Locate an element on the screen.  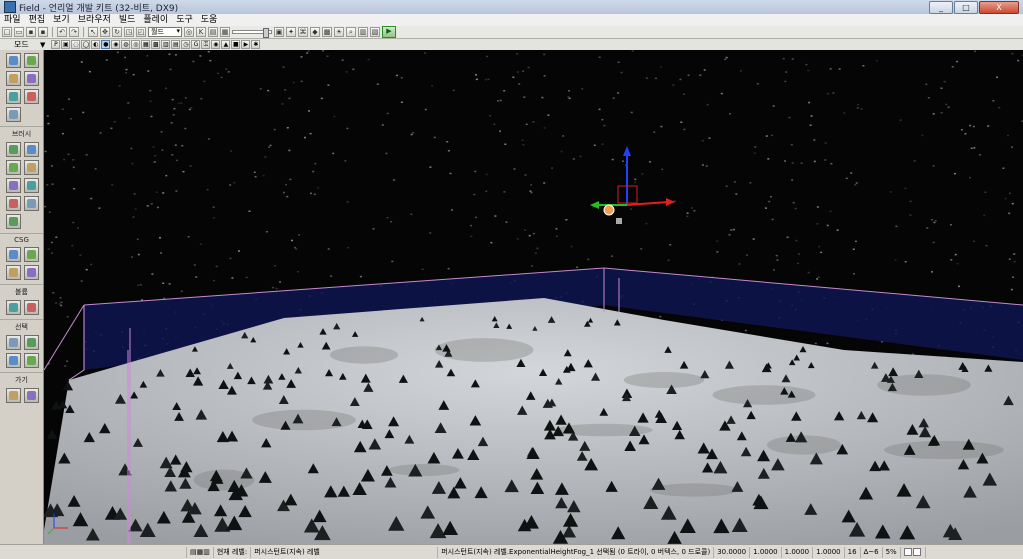
terrain-mode-button is located at coordinates (13, 78).